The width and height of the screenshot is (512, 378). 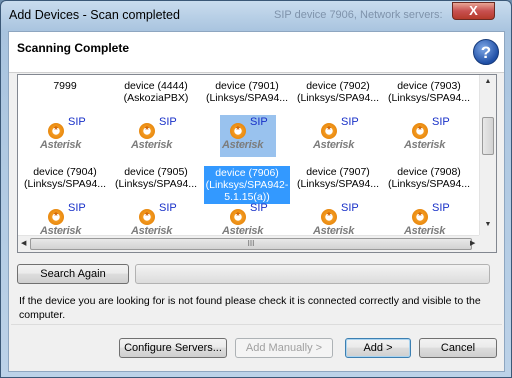 I want to click on vertical-scrollbar: ▲ ▼, so click(x=487, y=155).